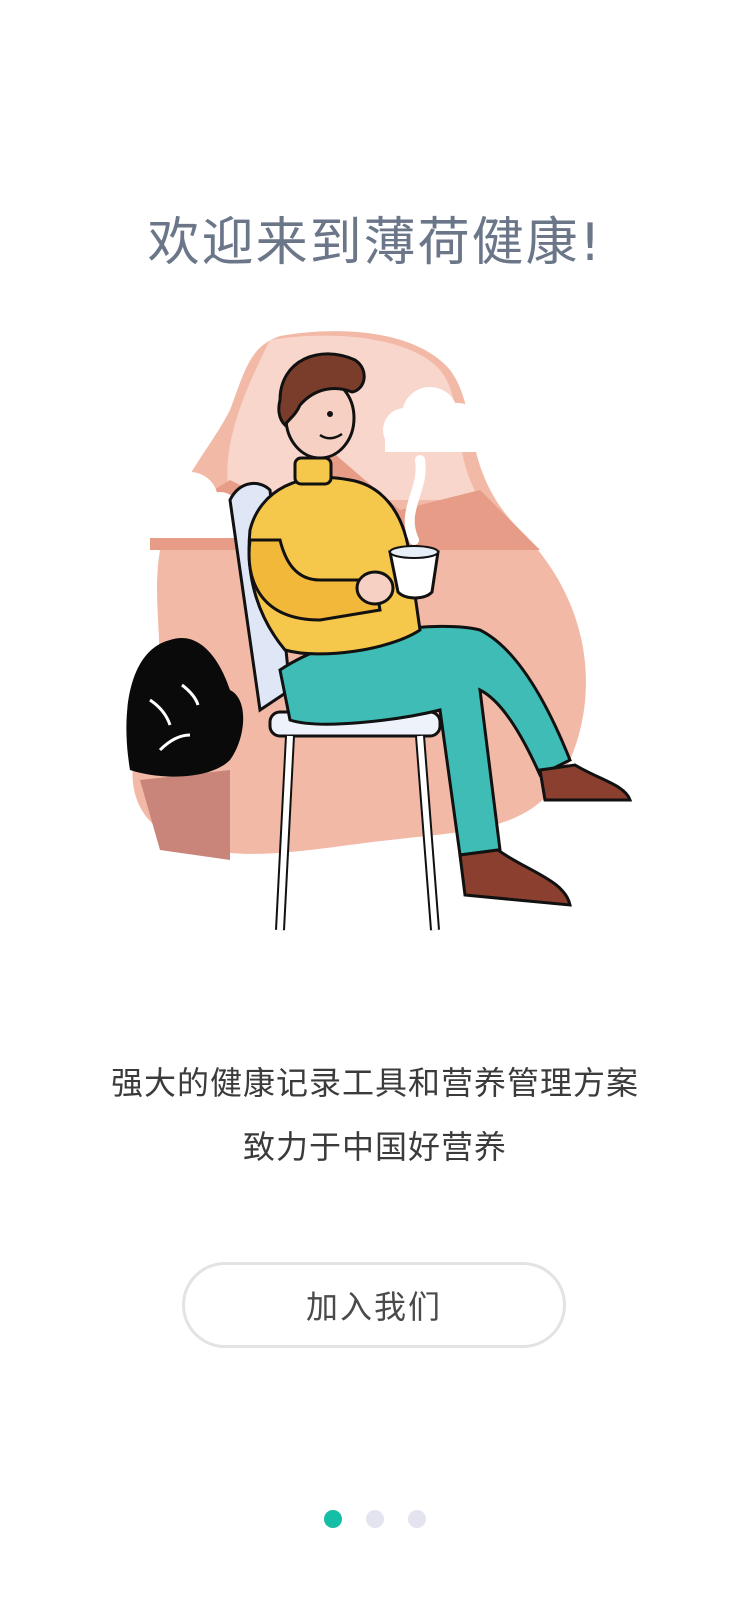 The width and height of the screenshot is (750, 1624). I want to click on shoe-right, so click(585, 782).